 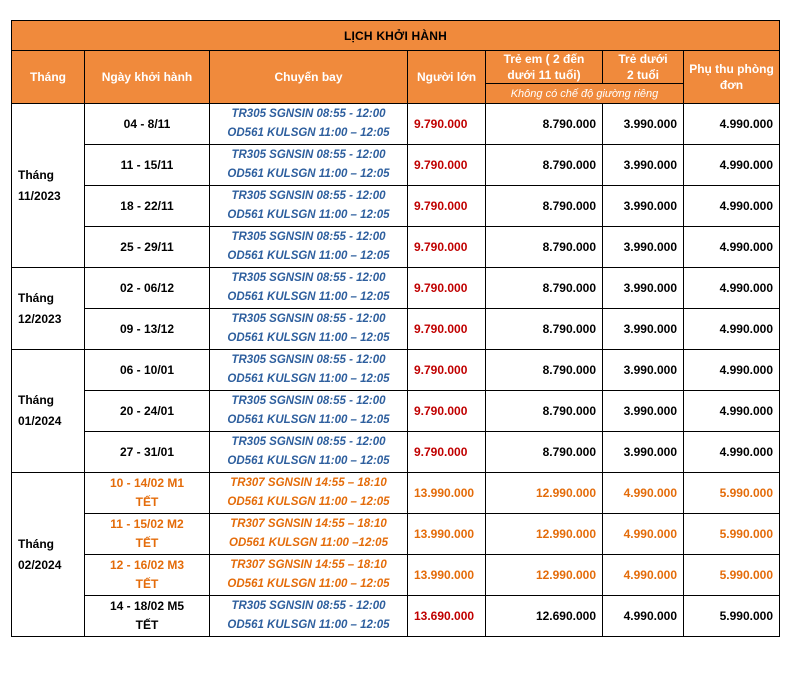 What do you see at coordinates (48, 411) in the screenshot?
I see `month-cell: Tháng 01/2024` at bounding box center [48, 411].